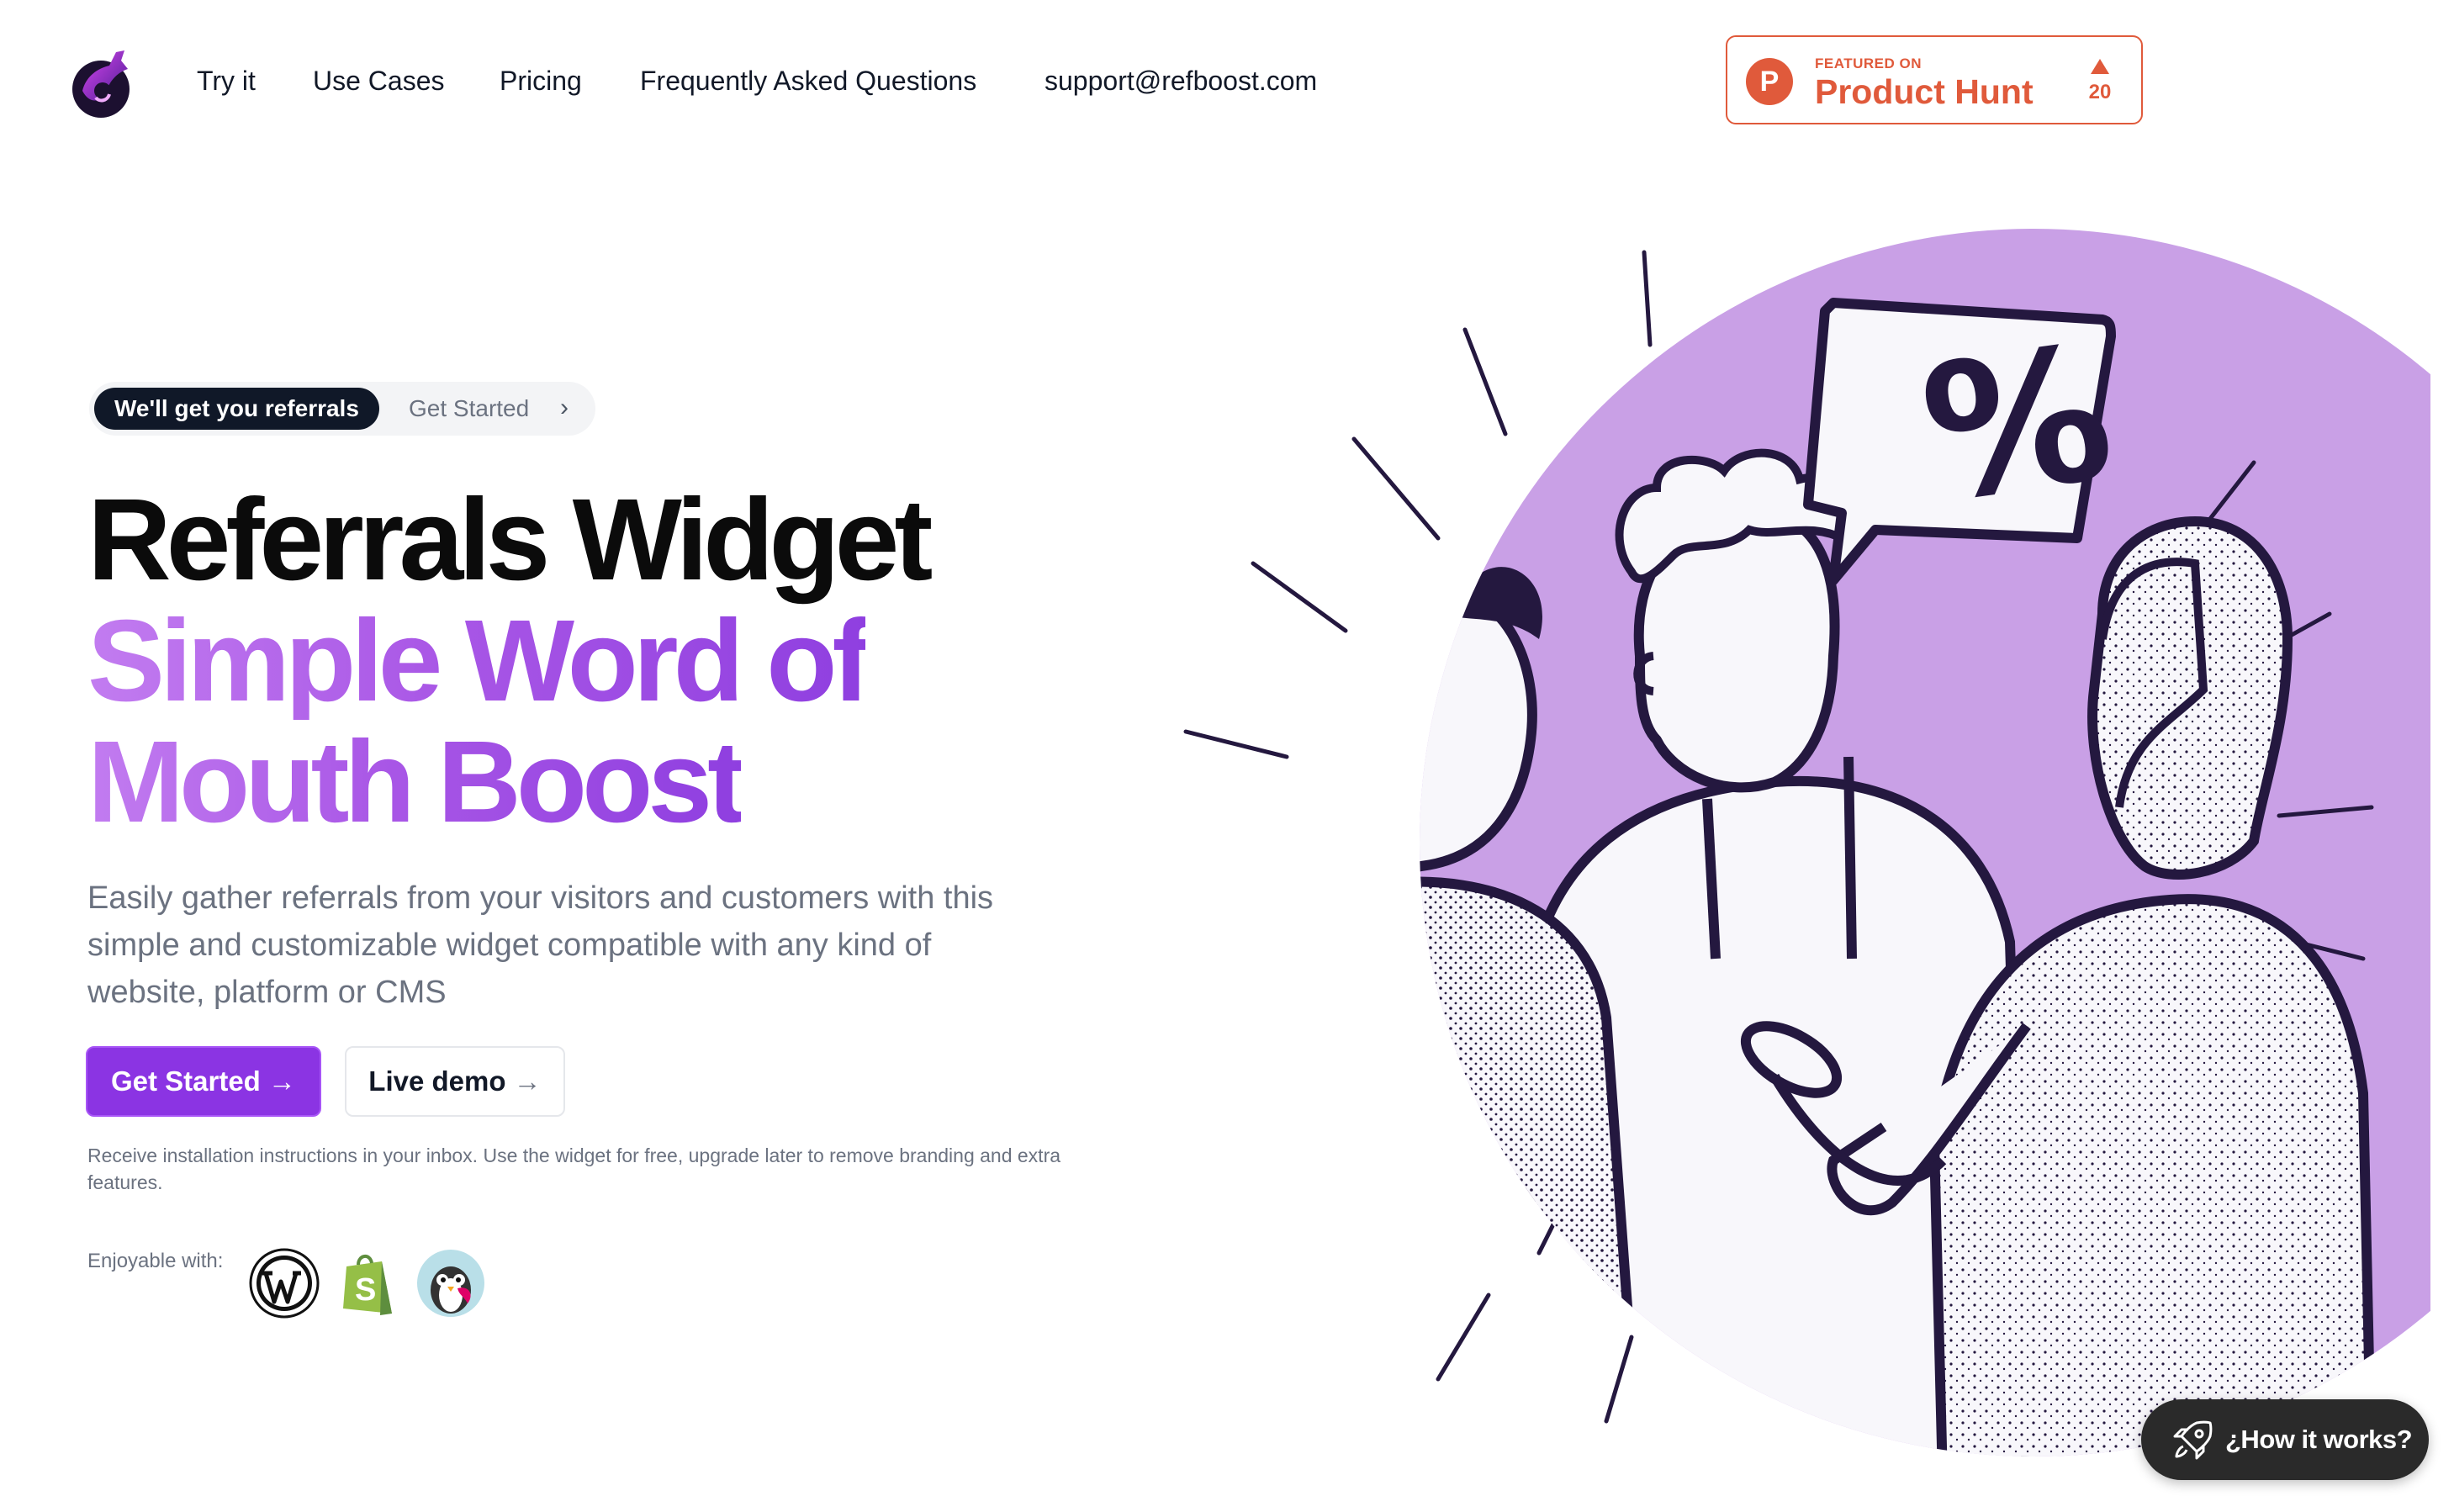 The width and height of the screenshot is (2454, 1512). Describe the element at coordinates (1769, 81) in the screenshot. I see `product-hunt-icon: P` at that location.